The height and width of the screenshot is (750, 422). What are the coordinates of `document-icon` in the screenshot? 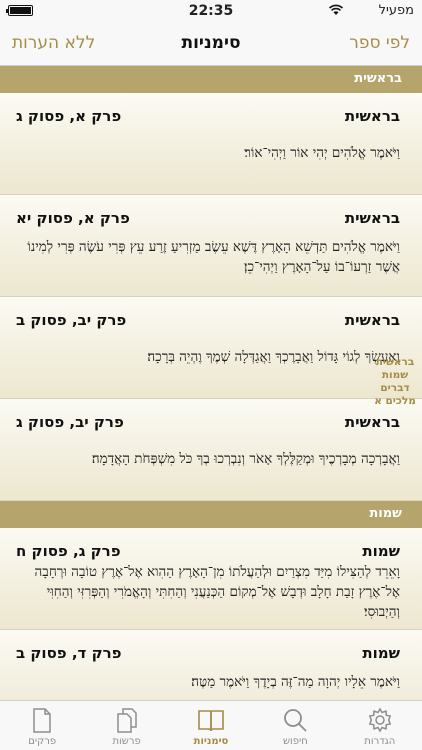 It's located at (42, 720).